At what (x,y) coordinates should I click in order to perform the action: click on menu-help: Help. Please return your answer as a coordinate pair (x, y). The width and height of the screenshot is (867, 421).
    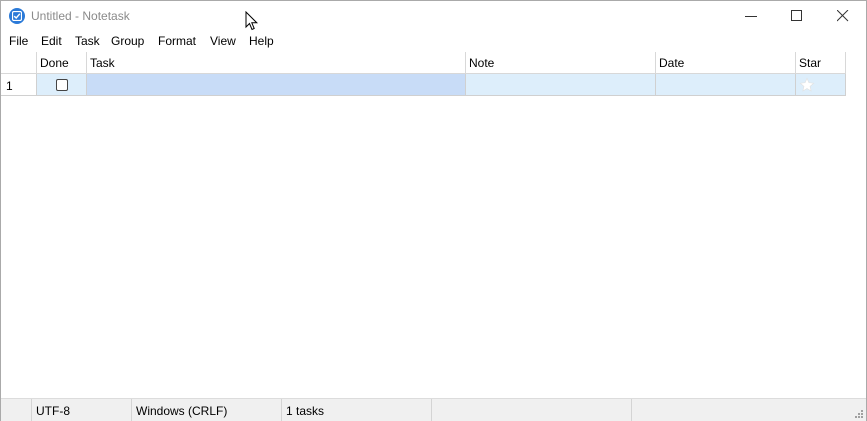
    Looking at the image, I should click on (261, 41).